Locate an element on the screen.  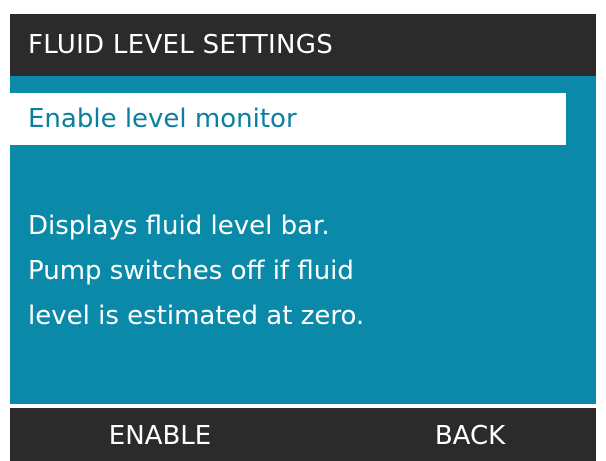
menu-item-enable-level-monitor: Enable level monitor is located at coordinates (288, 119).